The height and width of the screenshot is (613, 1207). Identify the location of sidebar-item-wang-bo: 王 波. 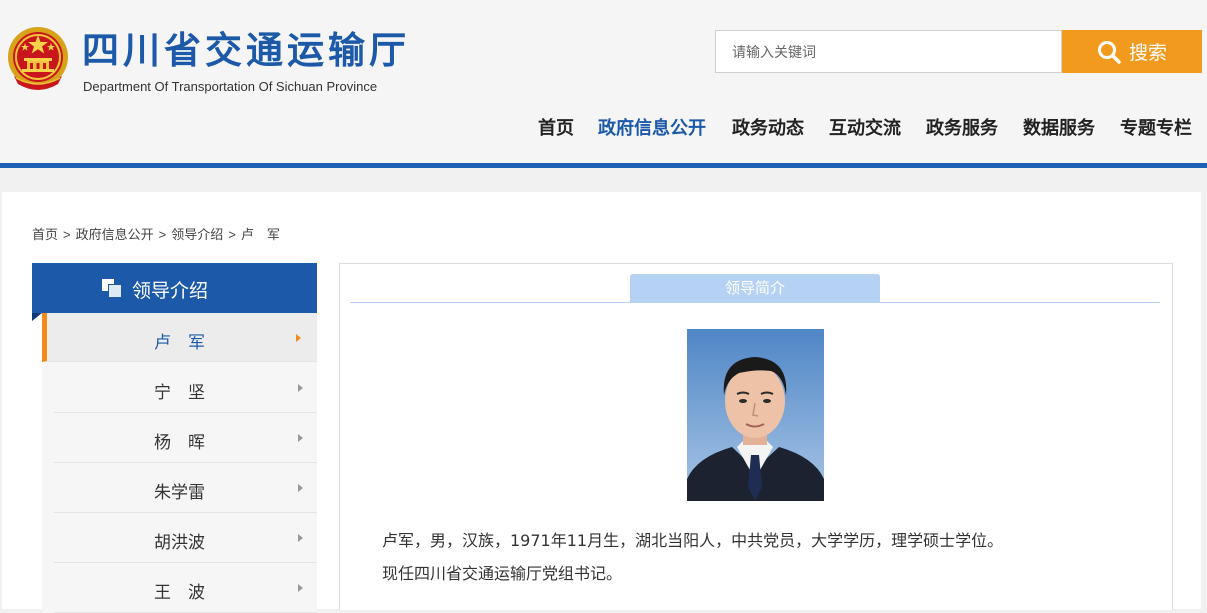
(185, 588).